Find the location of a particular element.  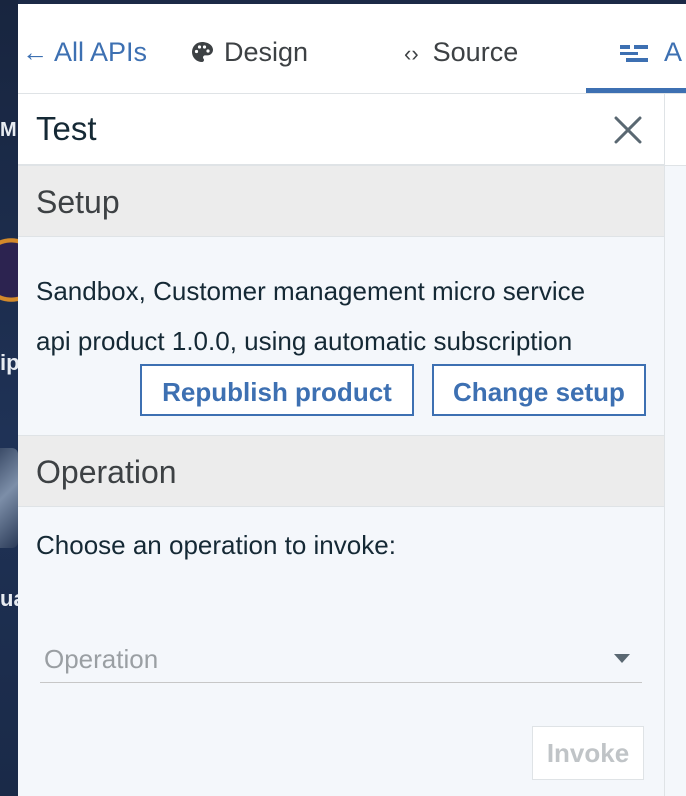

close-icon is located at coordinates (628, 130).